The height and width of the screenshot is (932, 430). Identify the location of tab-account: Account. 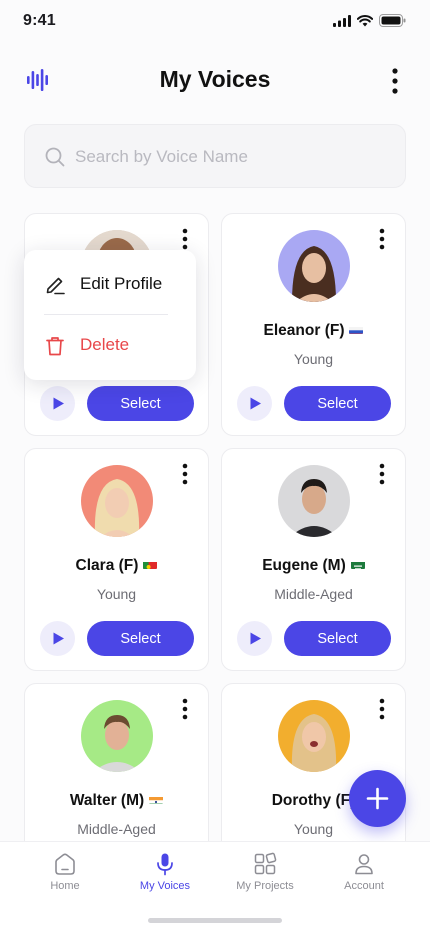
(364, 877).